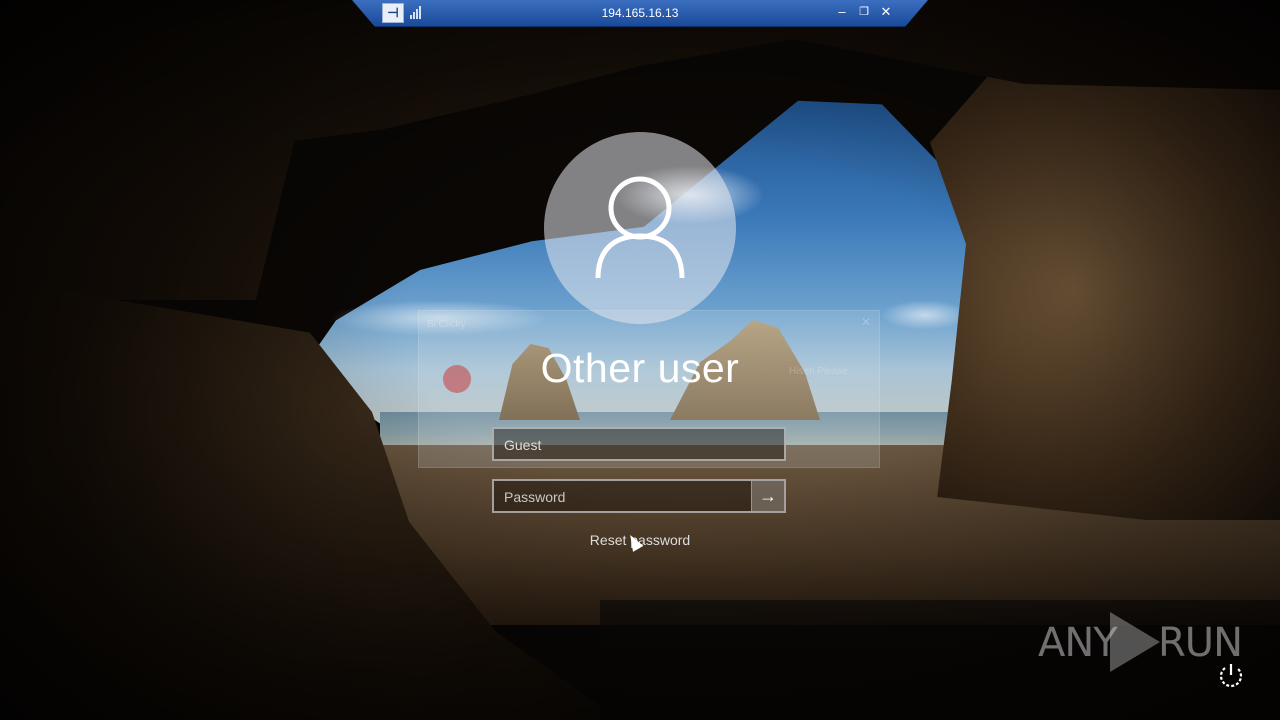 The width and height of the screenshot is (1280, 720). What do you see at coordinates (1231, 675) in the screenshot?
I see `power-options-icon` at bounding box center [1231, 675].